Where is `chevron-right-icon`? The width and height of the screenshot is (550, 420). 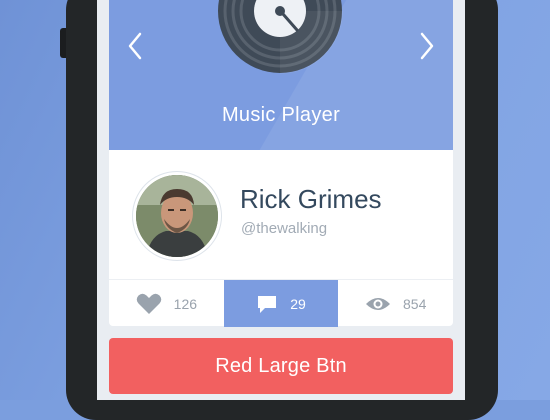 chevron-right-icon is located at coordinates (427, 46).